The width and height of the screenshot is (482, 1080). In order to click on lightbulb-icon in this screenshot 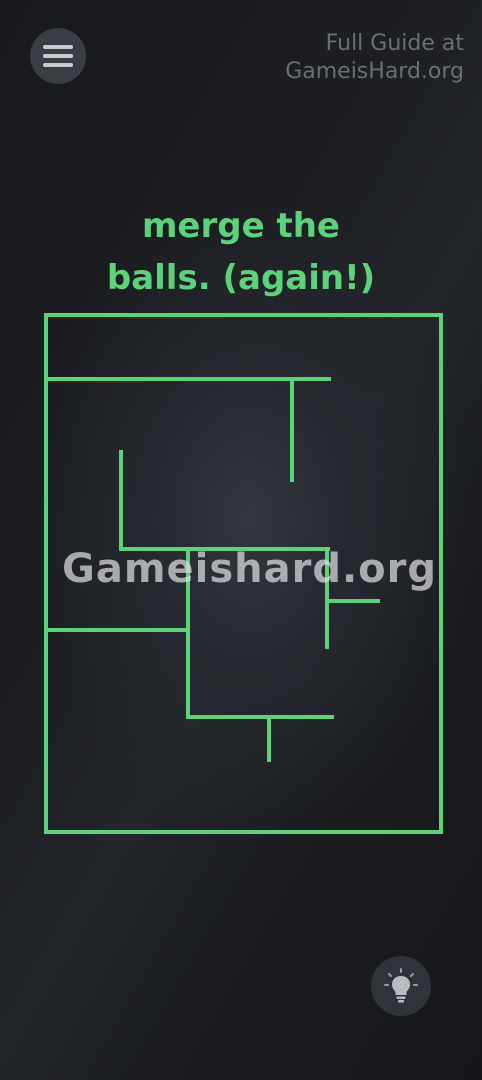, I will do `click(401, 985)`.